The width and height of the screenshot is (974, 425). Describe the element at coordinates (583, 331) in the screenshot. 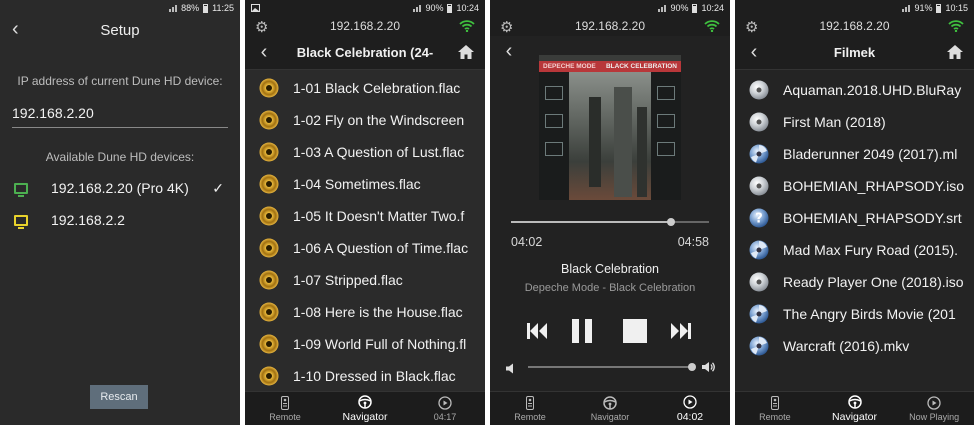

I see `pause-button` at that location.